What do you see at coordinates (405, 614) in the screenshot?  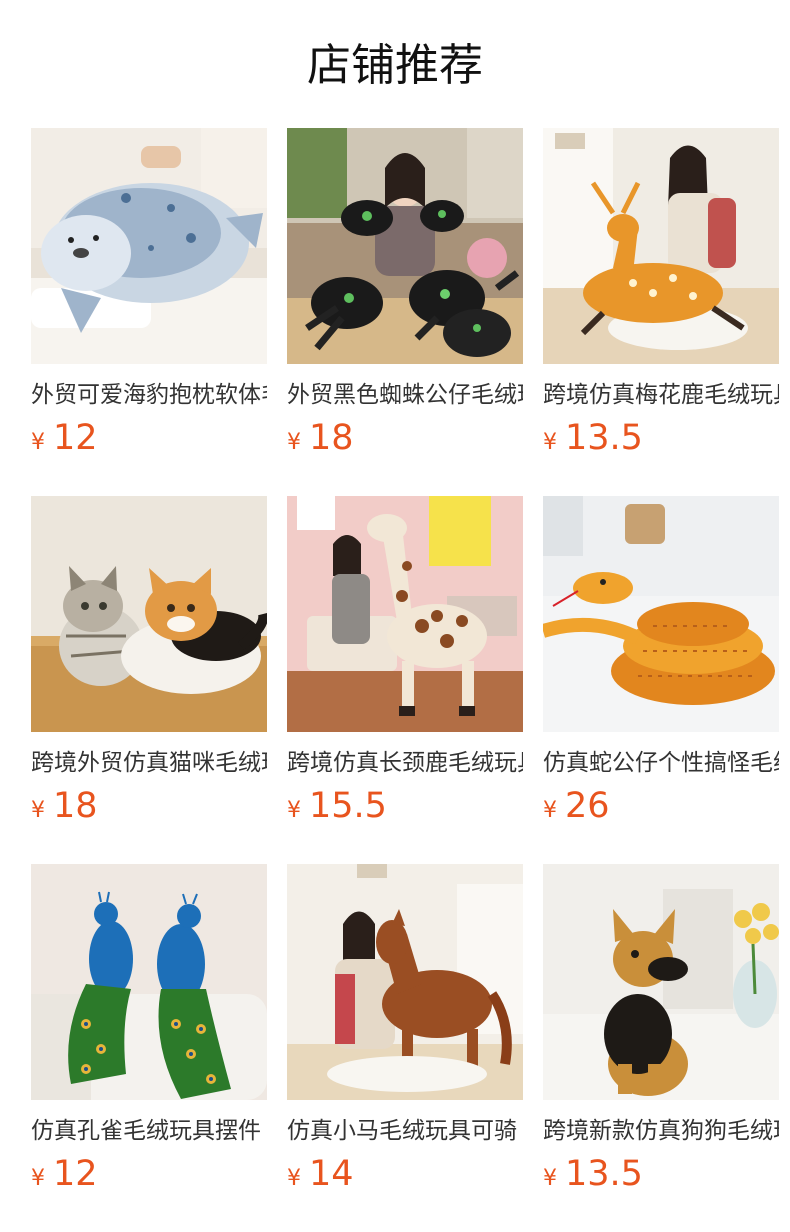 I see `giraffe-plush-image` at bounding box center [405, 614].